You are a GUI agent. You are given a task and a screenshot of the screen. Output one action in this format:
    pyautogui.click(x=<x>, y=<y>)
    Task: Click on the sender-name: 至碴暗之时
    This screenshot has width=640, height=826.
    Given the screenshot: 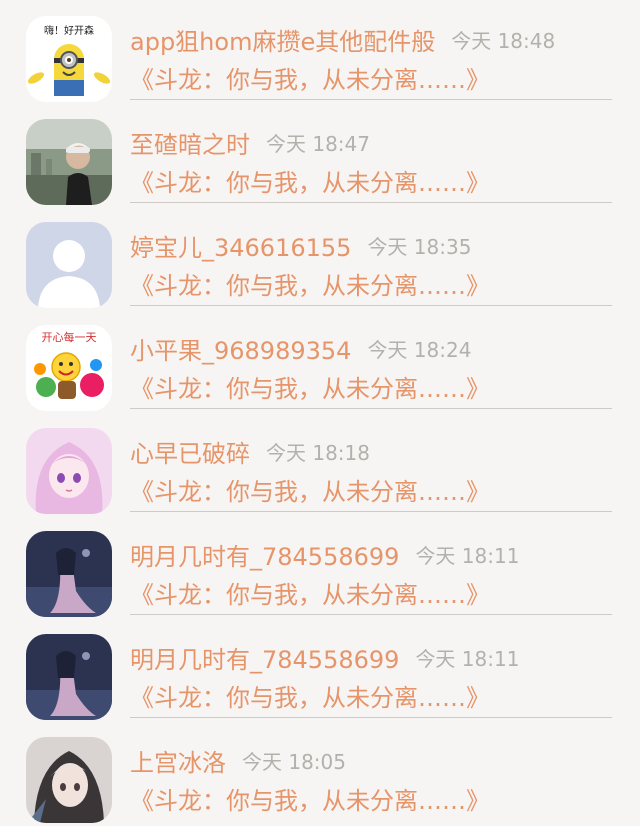 What is the action you would take?
    pyautogui.click(x=190, y=145)
    